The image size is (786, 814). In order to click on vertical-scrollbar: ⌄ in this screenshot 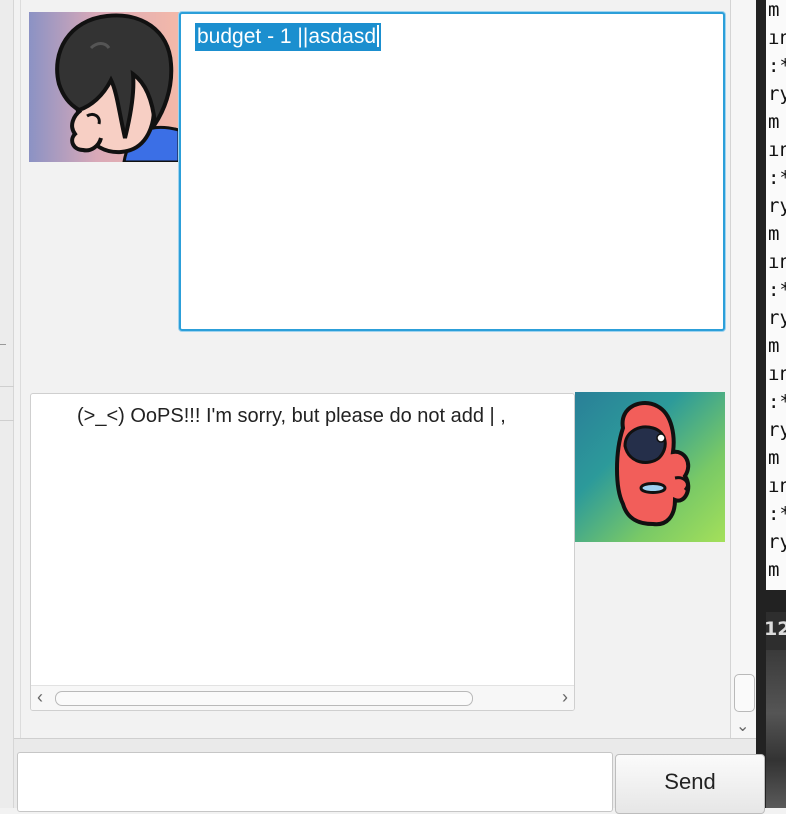, I will do `click(743, 369)`.